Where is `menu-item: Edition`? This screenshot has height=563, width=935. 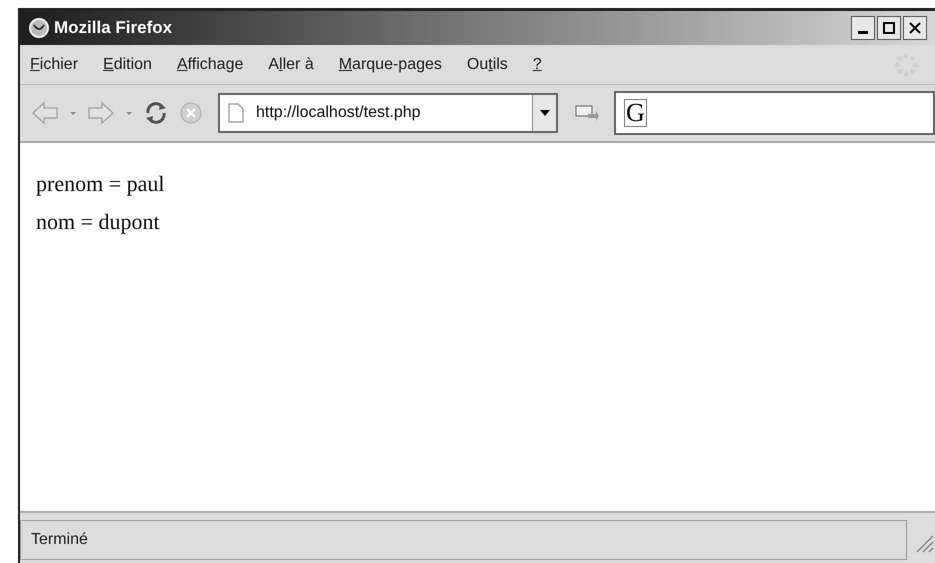
menu-item: Edition is located at coordinates (127, 64).